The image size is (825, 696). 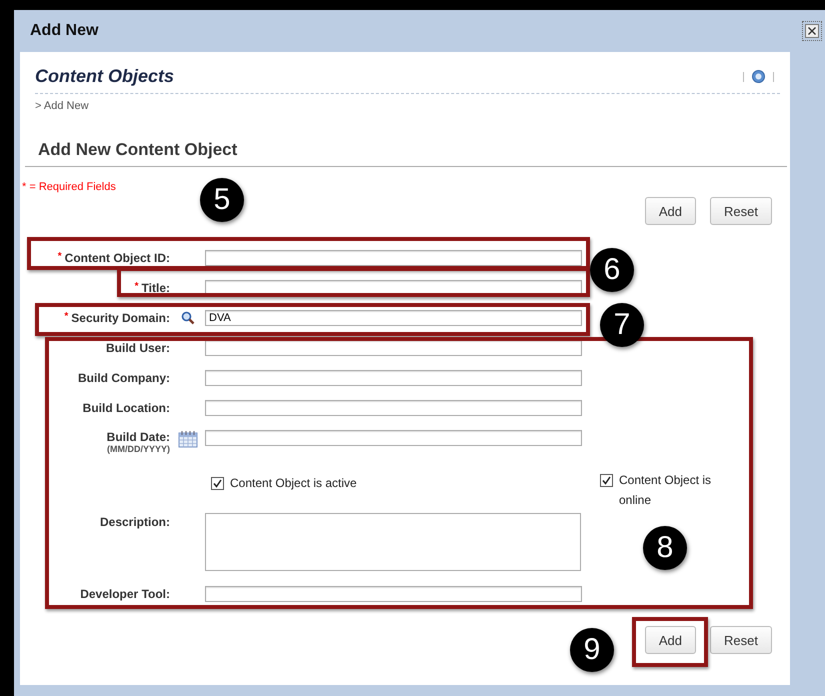 What do you see at coordinates (104, 76) in the screenshot?
I see `page-title: Content Objects` at bounding box center [104, 76].